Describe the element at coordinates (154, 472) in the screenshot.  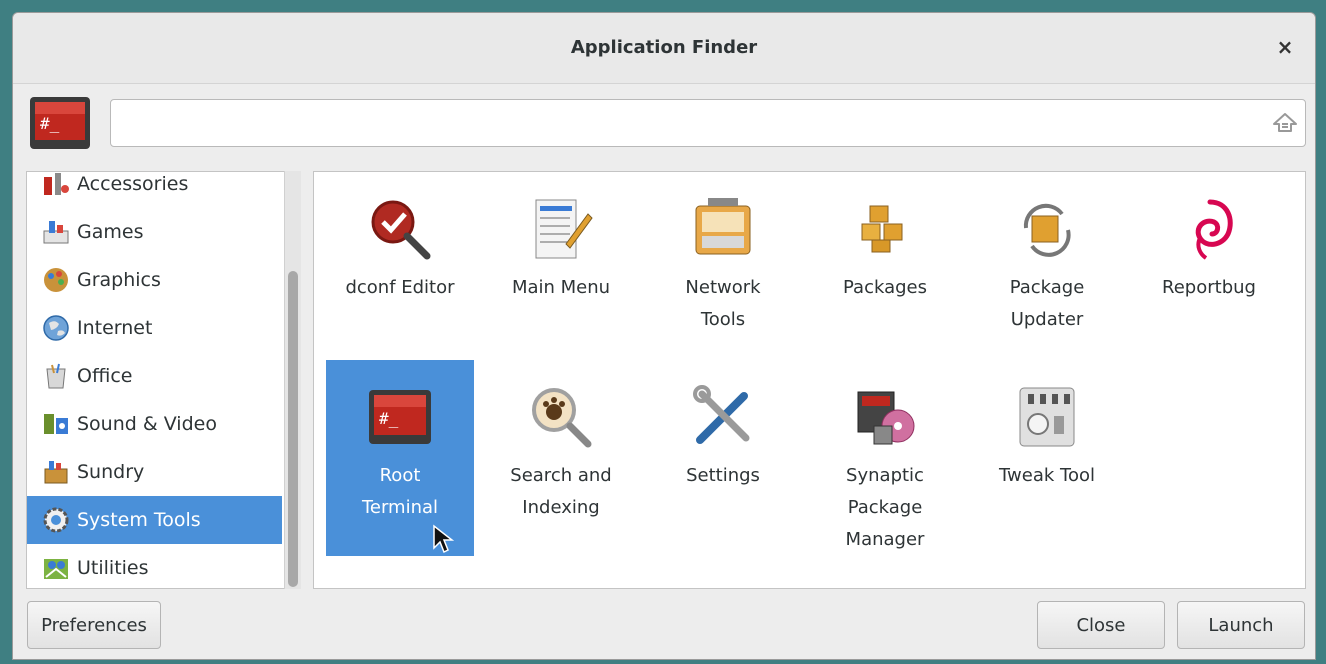
I see `sidebar-item-sundry: Sundry` at that location.